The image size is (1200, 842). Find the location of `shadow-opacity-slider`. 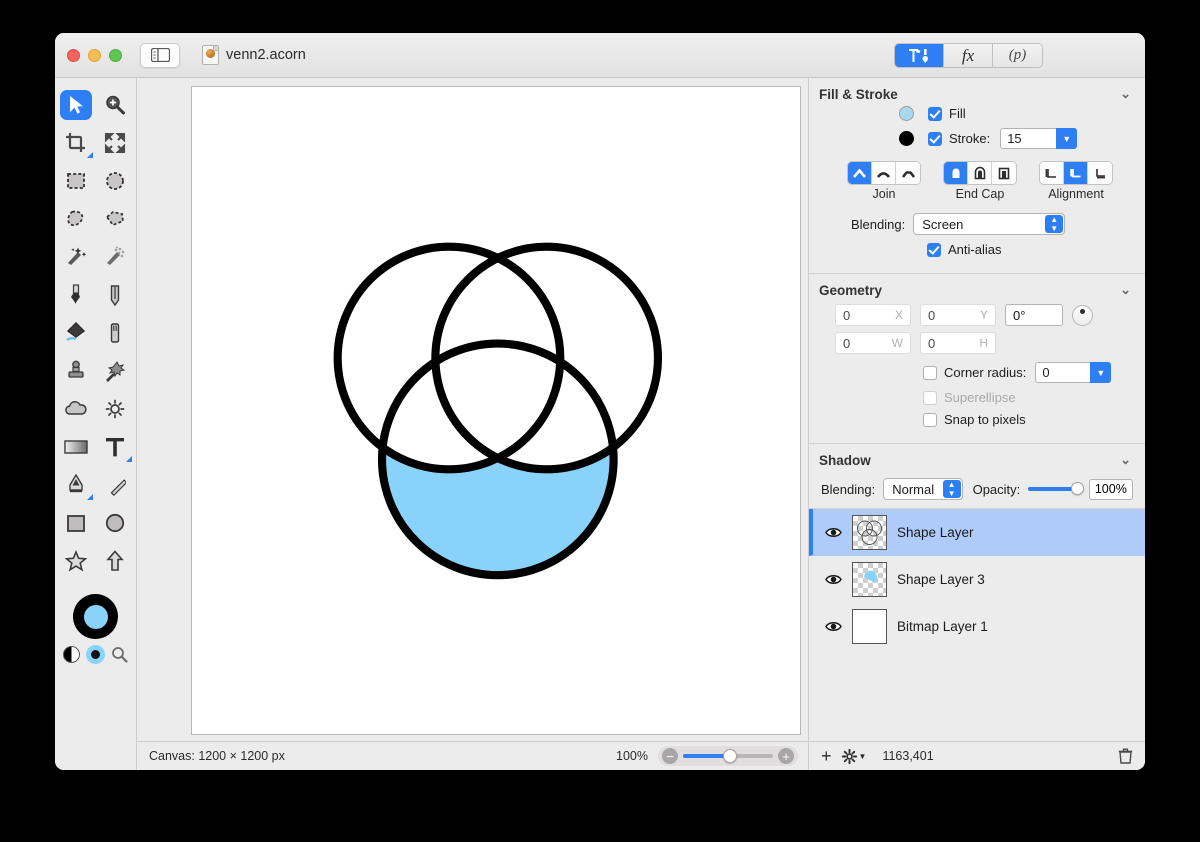

shadow-opacity-slider is located at coordinates (1056, 488).